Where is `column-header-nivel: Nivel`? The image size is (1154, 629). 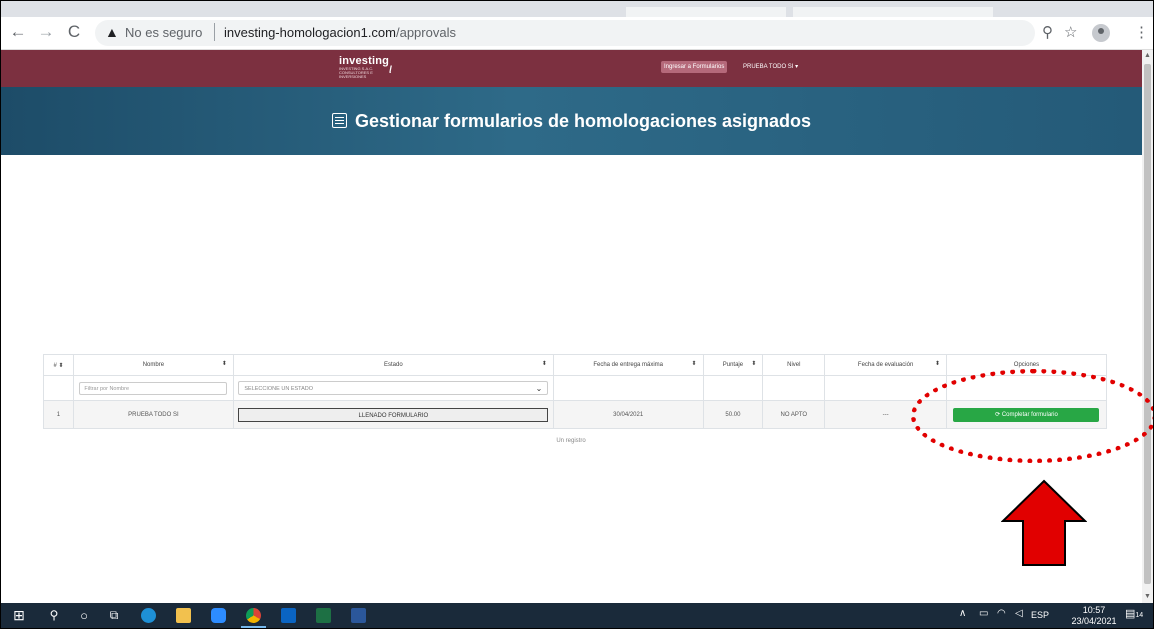
column-header-nivel: Nivel is located at coordinates (794, 365).